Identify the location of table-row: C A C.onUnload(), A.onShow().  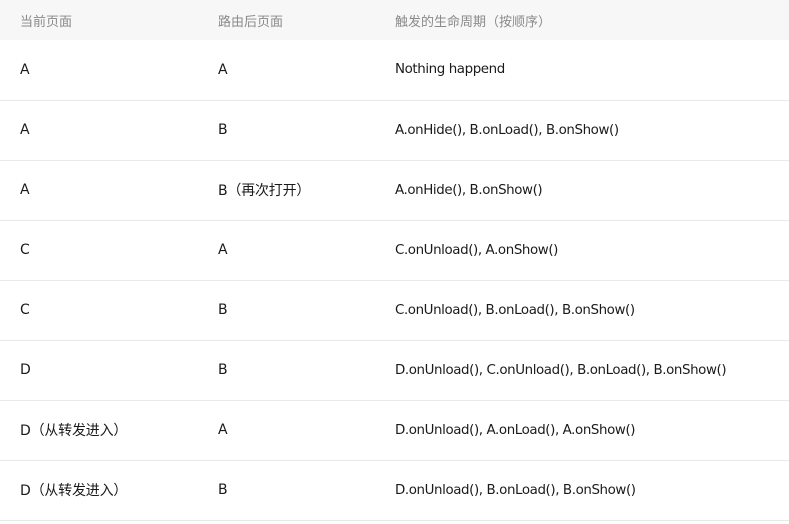
(394, 250).